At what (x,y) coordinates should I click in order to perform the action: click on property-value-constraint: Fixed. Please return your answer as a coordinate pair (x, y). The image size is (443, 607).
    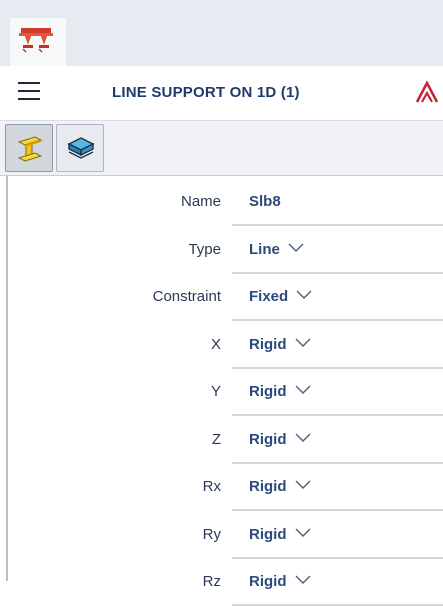
    Looking at the image, I should click on (280, 296).